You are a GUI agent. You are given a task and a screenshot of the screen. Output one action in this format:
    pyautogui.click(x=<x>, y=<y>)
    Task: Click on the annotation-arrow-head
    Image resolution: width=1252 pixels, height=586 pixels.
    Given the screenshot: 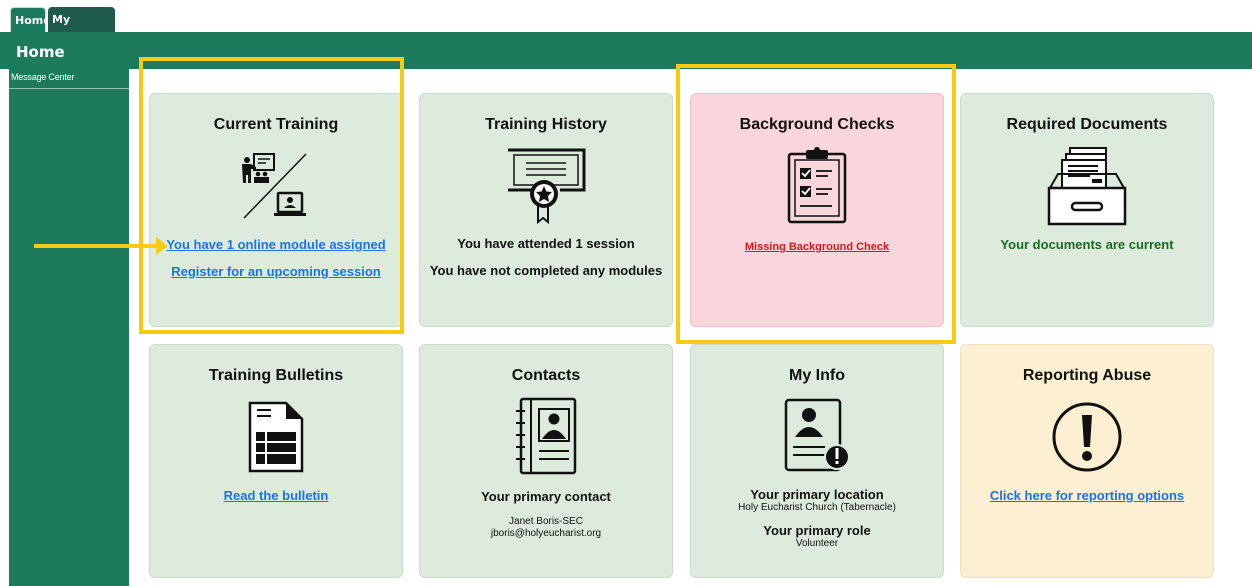 What is the action you would take?
    pyautogui.click(x=162, y=246)
    